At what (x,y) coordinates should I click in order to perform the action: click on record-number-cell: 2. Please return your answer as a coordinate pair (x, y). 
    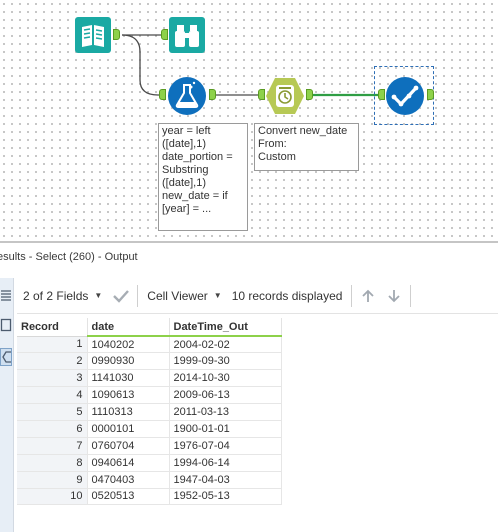
    Looking at the image, I should click on (52, 361).